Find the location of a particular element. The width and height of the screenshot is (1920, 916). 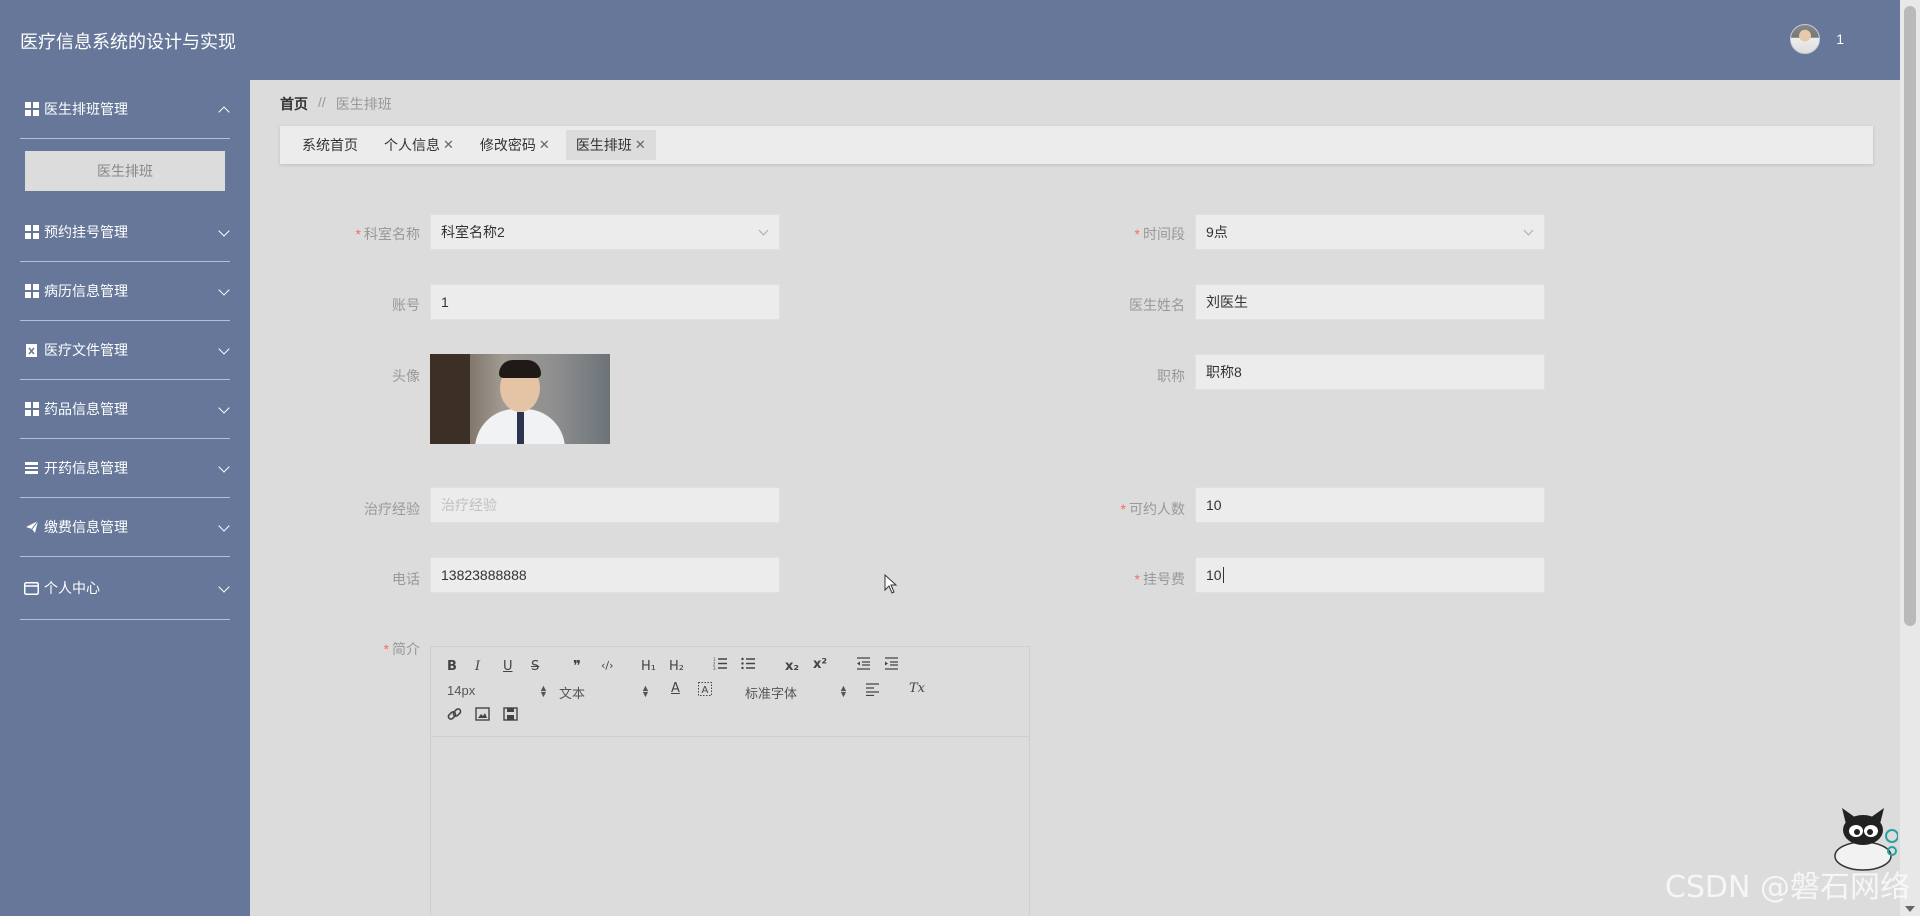

svg-text: A is located at coordinates (705, 690).